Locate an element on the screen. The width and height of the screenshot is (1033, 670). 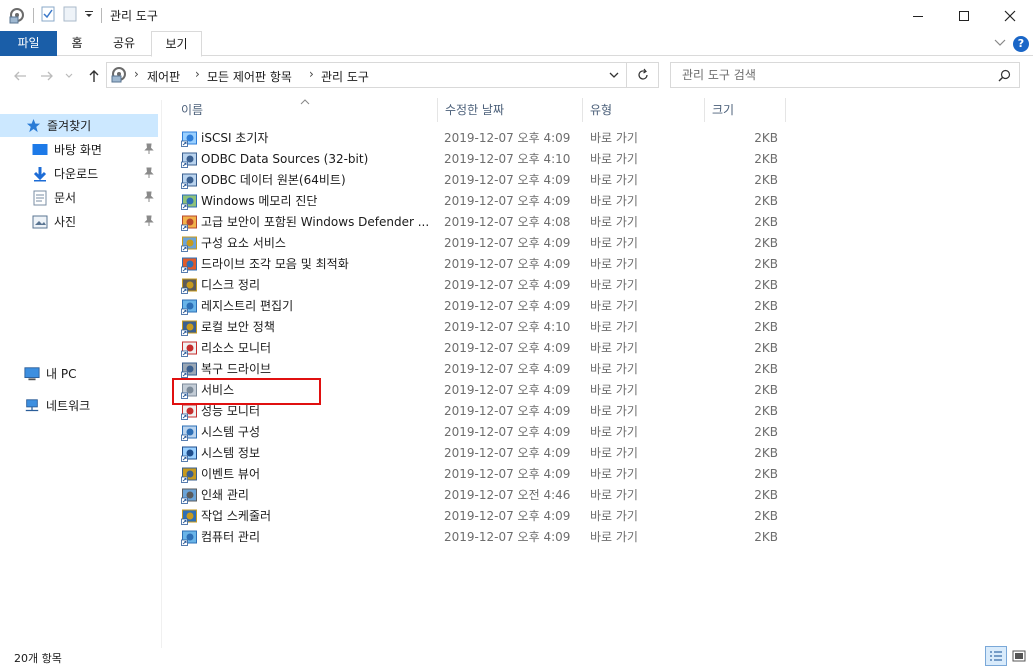
task-scheduler-icon is located at coordinates (189, 516).